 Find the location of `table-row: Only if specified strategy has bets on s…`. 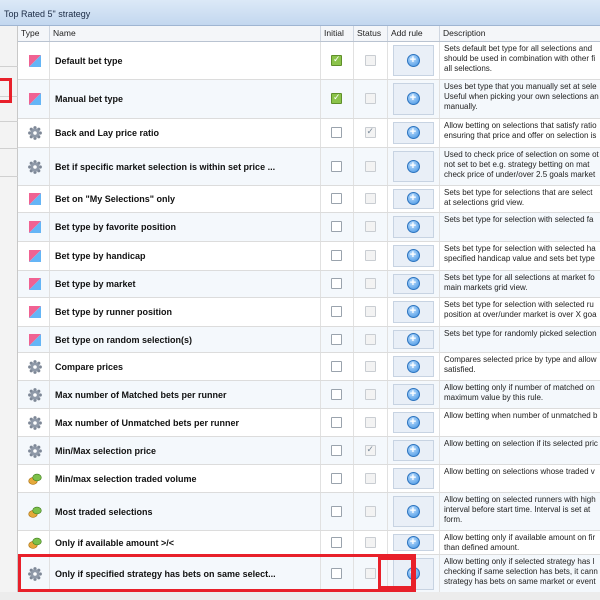

table-row: Only if specified strategy has bets on s… is located at coordinates (309, 574).